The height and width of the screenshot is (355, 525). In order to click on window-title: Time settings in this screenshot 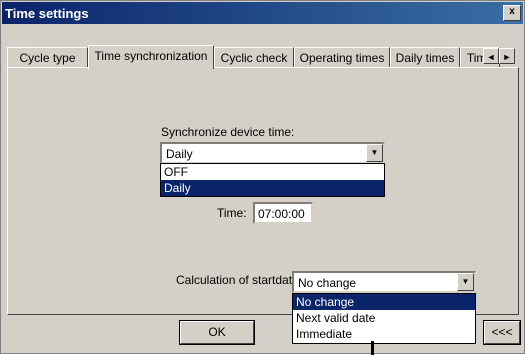, I will do `click(47, 13)`.